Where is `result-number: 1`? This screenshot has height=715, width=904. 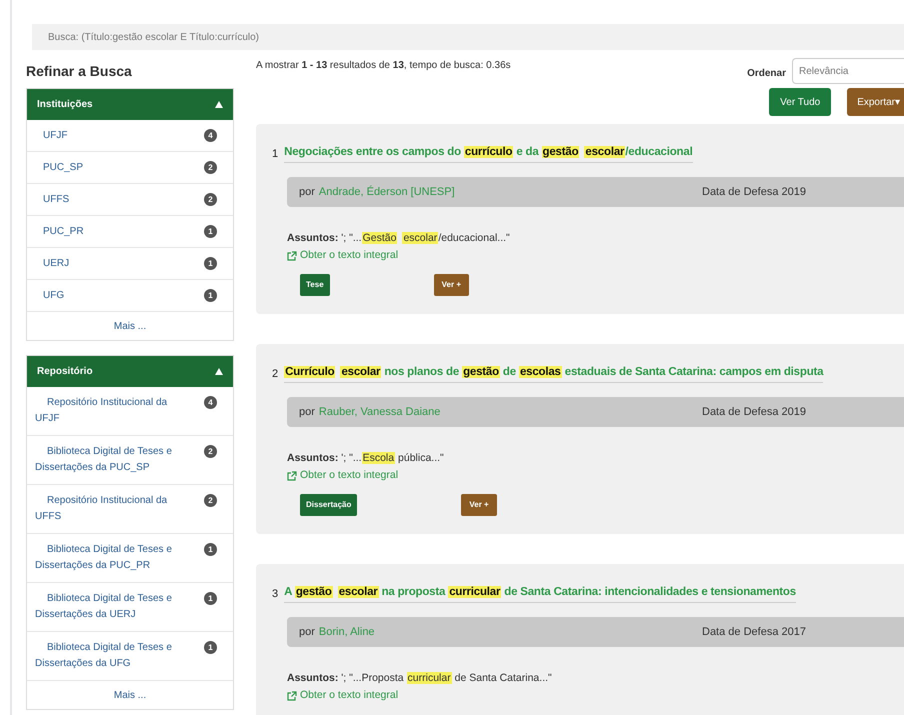
result-number: 1 is located at coordinates (275, 154).